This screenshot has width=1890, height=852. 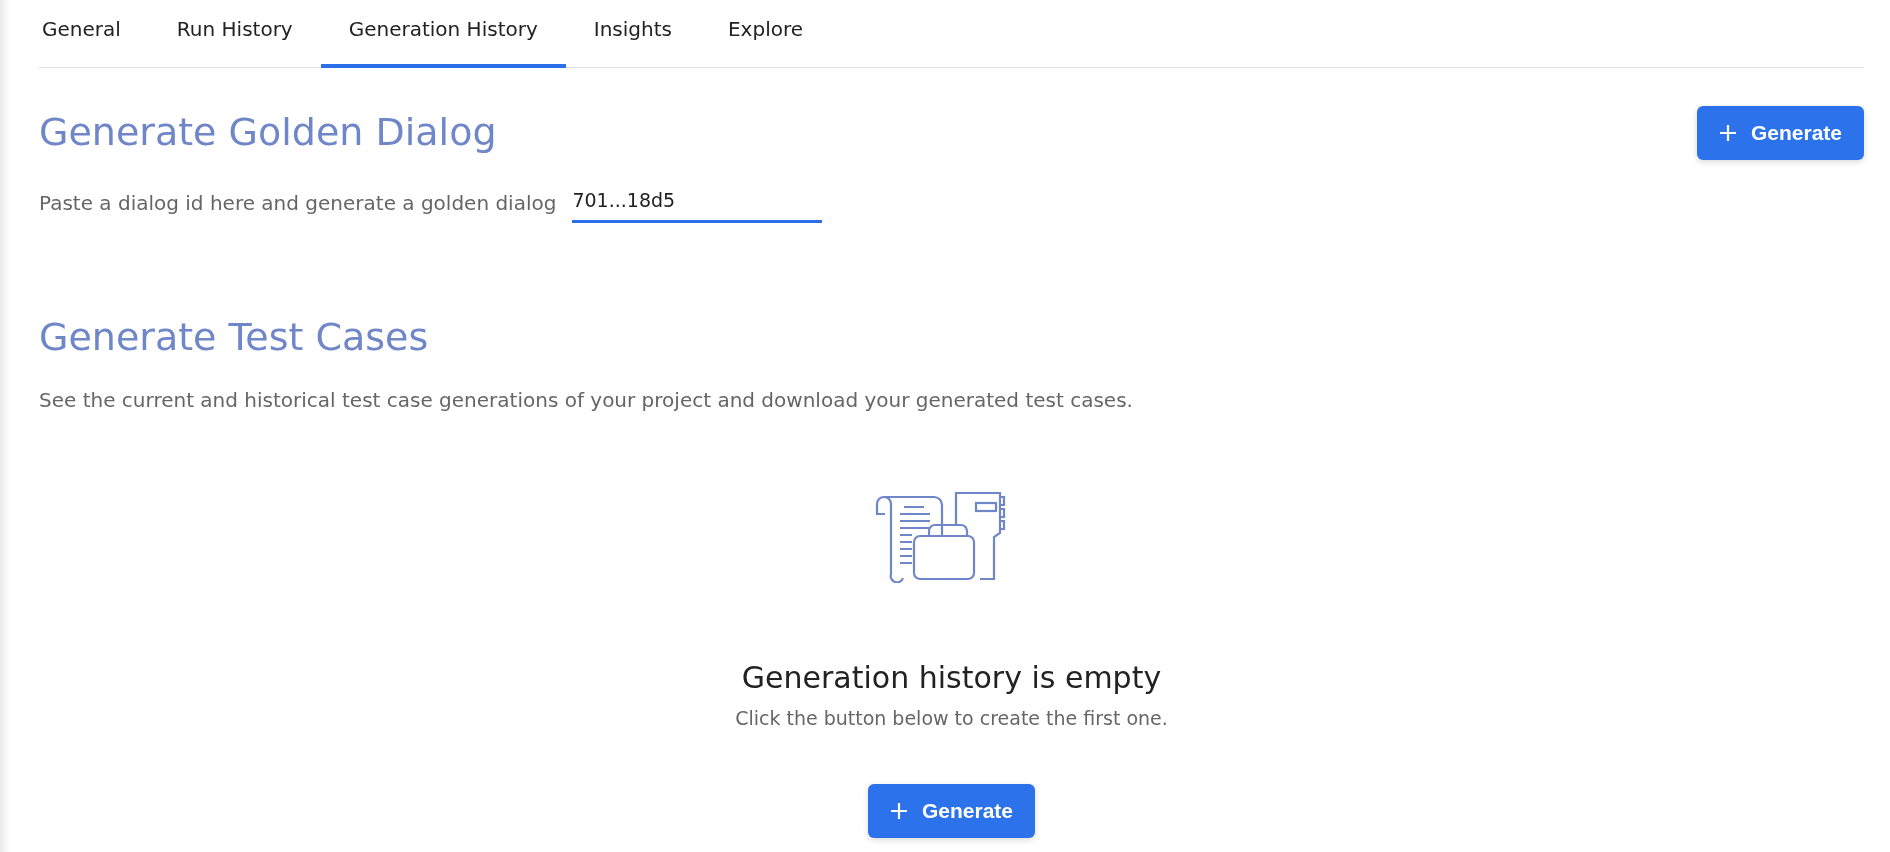 What do you see at coordinates (765, 34) in the screenshot?
I see `tab: Explore` at bounding box center [765, 34].